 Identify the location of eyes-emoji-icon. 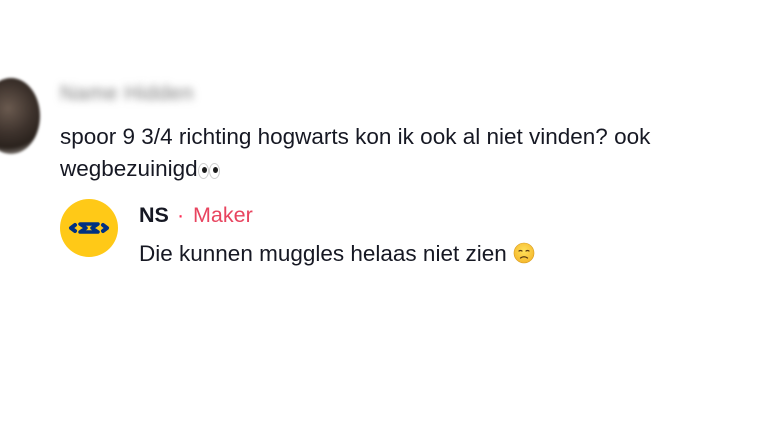
(208, 170).